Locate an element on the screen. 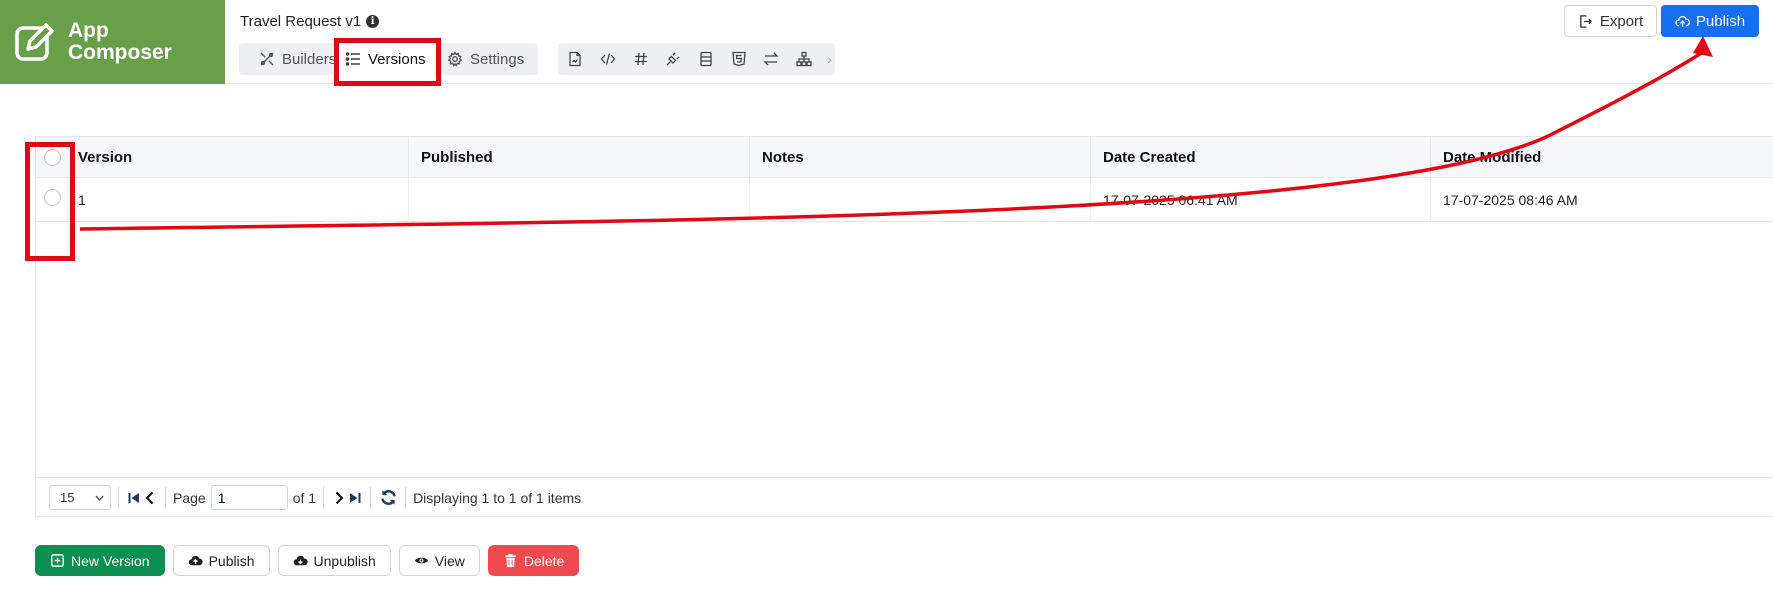 This screenshot has height=600, width=1773. edit-icon is located at coordinates (34, 42).